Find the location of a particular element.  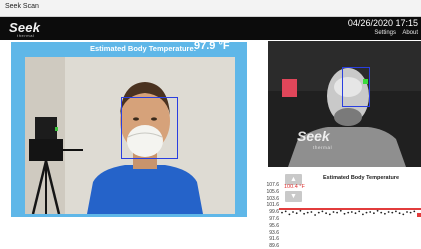

about-link: About is located at coordinates (410, 33).